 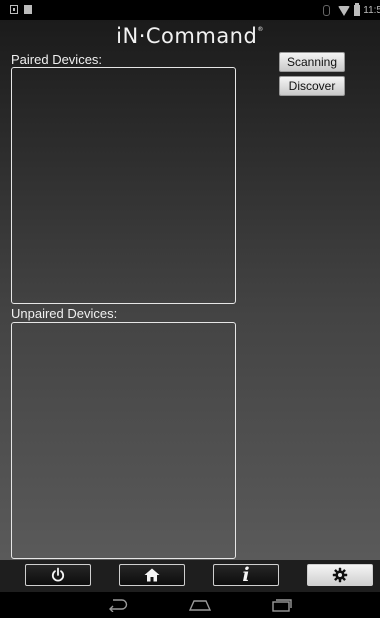 I want to click on bluetooth-icon, so click(x=327, y=10).